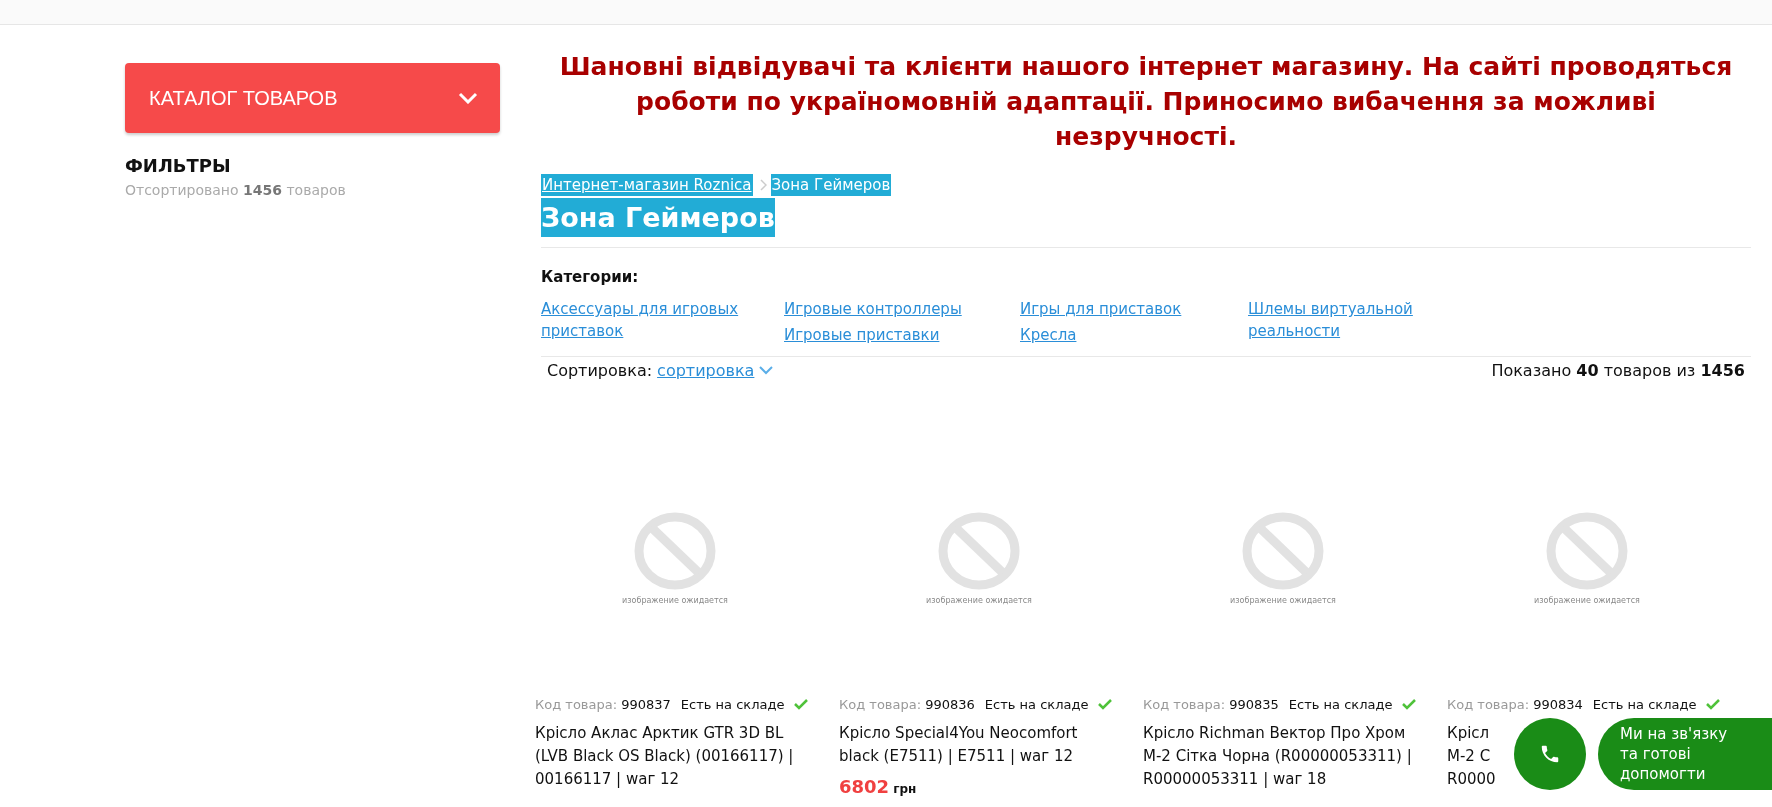  I want to click on product-title: Крісло Special4You Neocomfort black (E7511) | E7511 | waг 12, so click(958, 745).